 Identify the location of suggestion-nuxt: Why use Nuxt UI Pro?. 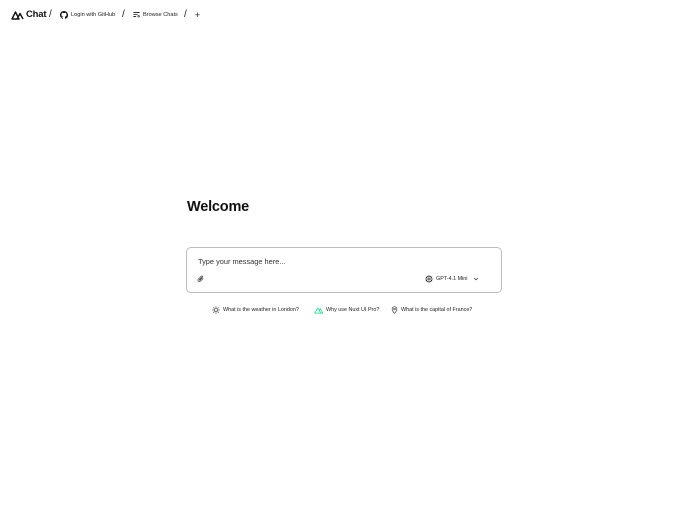
(346, 310).